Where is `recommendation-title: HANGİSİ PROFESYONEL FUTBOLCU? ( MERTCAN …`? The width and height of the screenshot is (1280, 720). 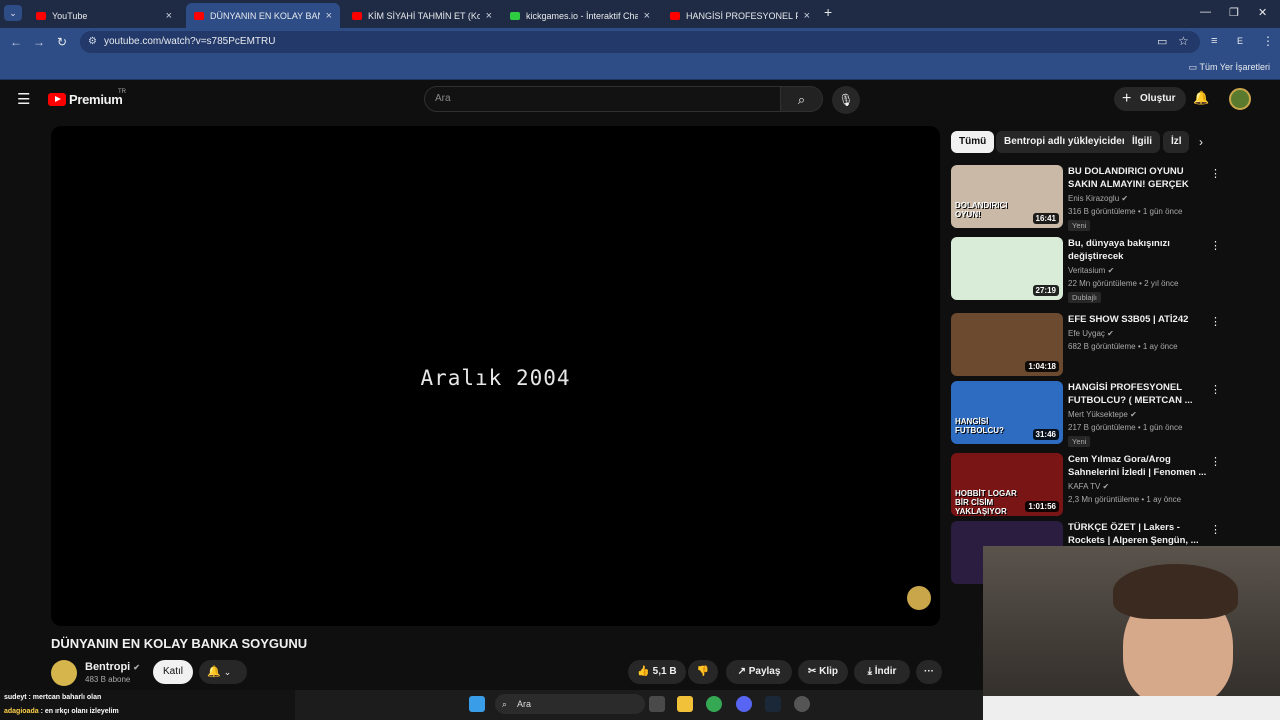
recommendation-title: HANGİSİ PROFESYONEL FUTBOLCU? ( MERTCAN … is located at coordinates (1138, 394).